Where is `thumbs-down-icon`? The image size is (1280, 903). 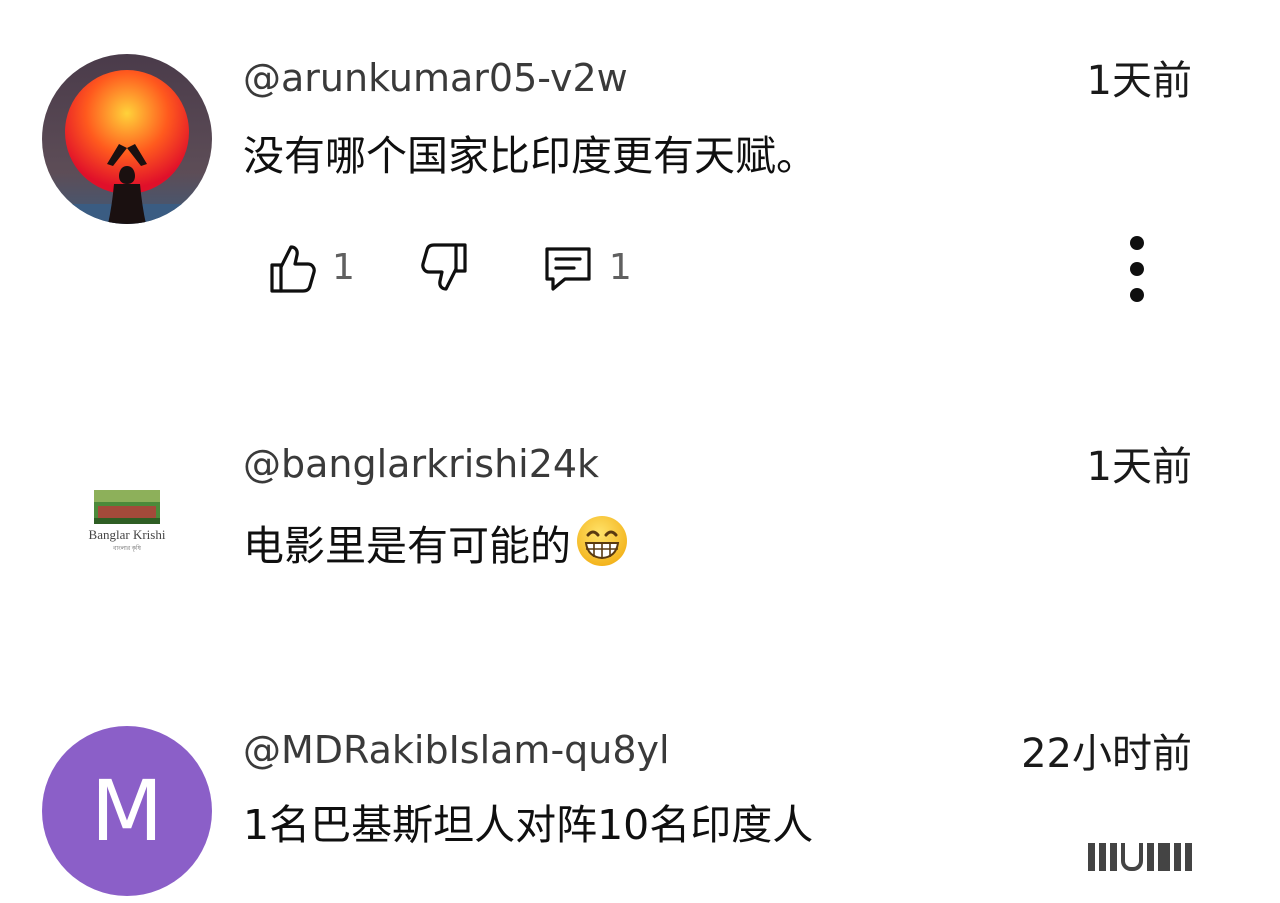
thumbs-down-icon is located at coordinates (444, 268).